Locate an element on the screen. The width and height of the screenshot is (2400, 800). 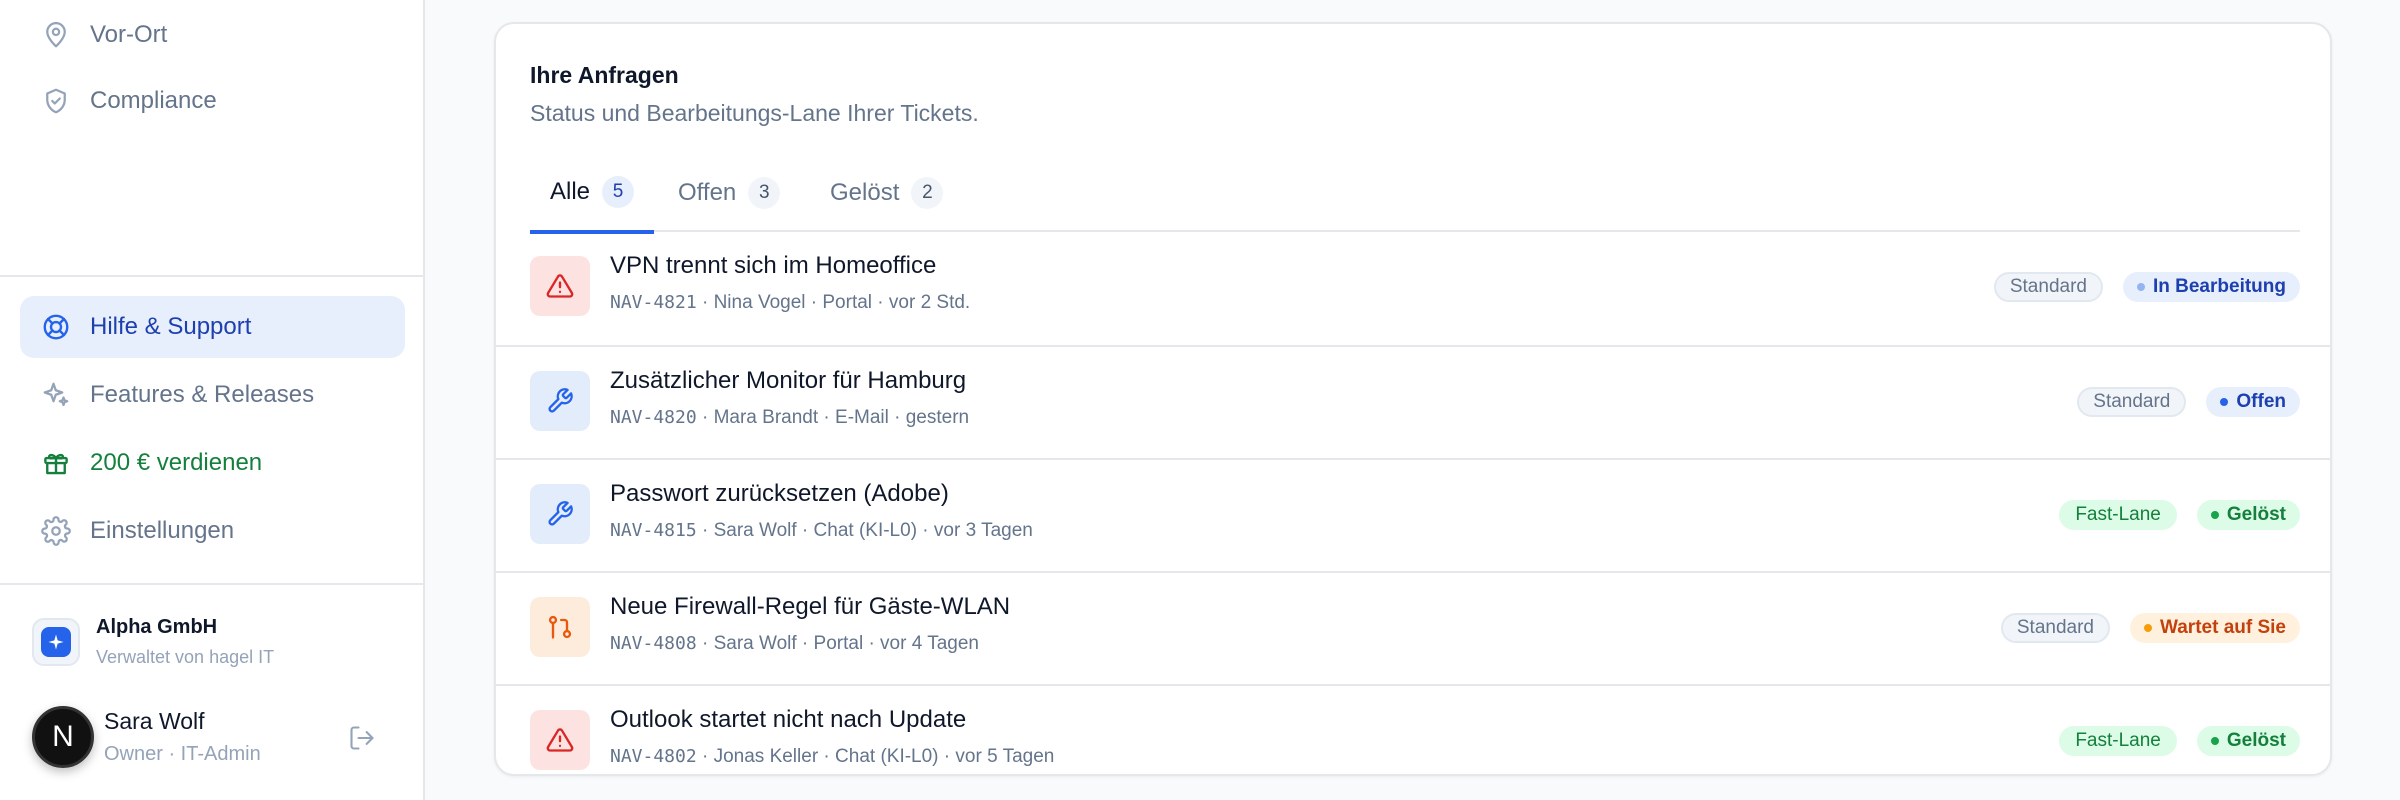
sidebar-item-compliance: Compliance is located at coordinates (212, 101).